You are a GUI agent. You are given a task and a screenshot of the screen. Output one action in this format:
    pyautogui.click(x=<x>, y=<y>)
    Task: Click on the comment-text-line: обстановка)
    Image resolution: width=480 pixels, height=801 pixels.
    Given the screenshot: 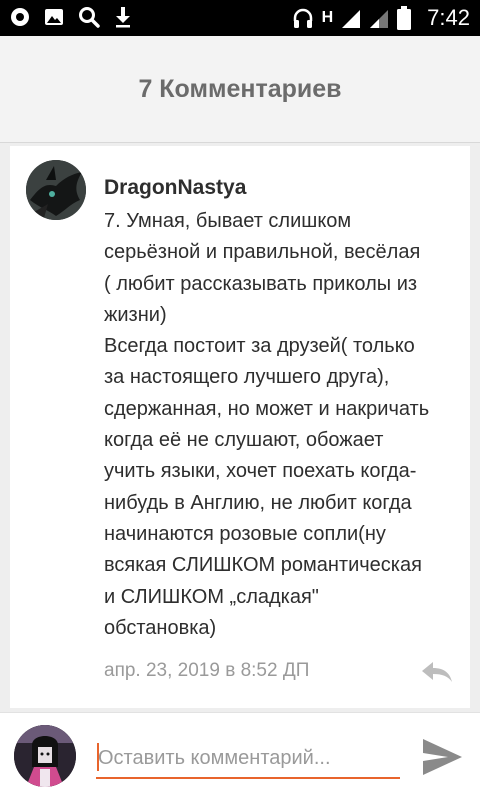 What is the action you would take?
    pyautogui.click(x=160, y=627)
    